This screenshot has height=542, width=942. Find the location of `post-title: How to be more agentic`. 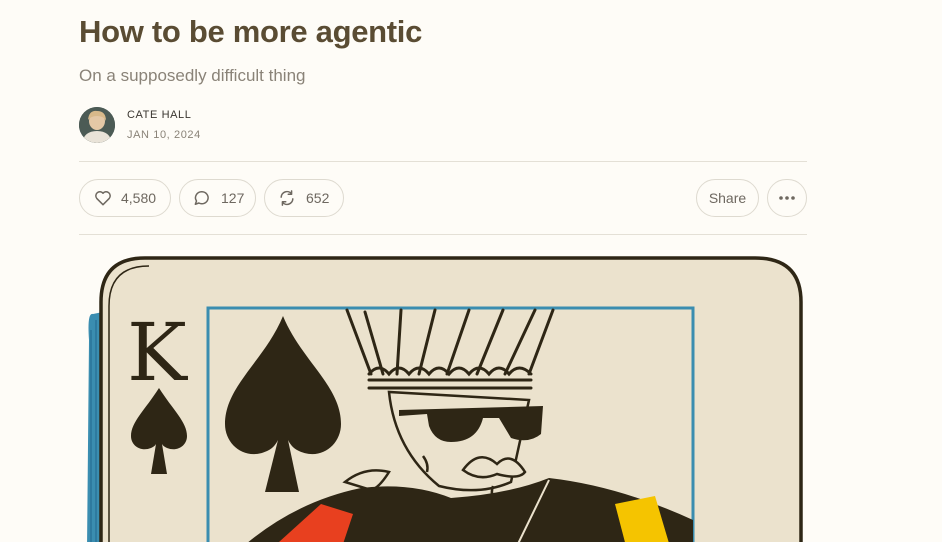

post-title: How to be more agentic is located at coordinates (251, 31).